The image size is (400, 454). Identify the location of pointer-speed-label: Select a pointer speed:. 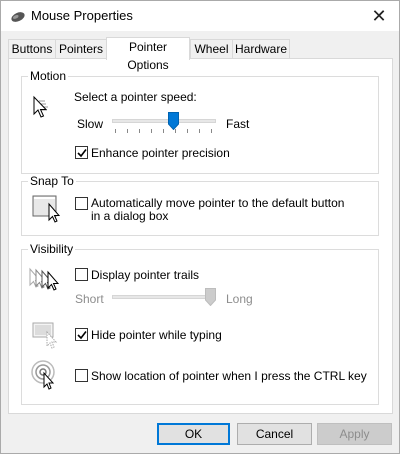
(135, 97).